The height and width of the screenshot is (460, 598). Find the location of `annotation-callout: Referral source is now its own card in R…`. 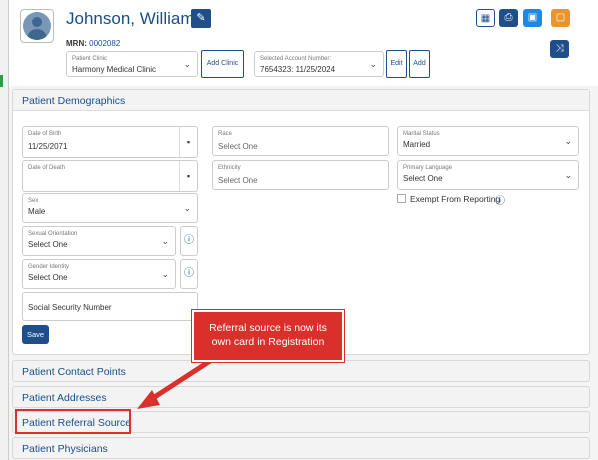

annotation-callout: Referral source is now its own card in R… is located at coordinates (268, 336).